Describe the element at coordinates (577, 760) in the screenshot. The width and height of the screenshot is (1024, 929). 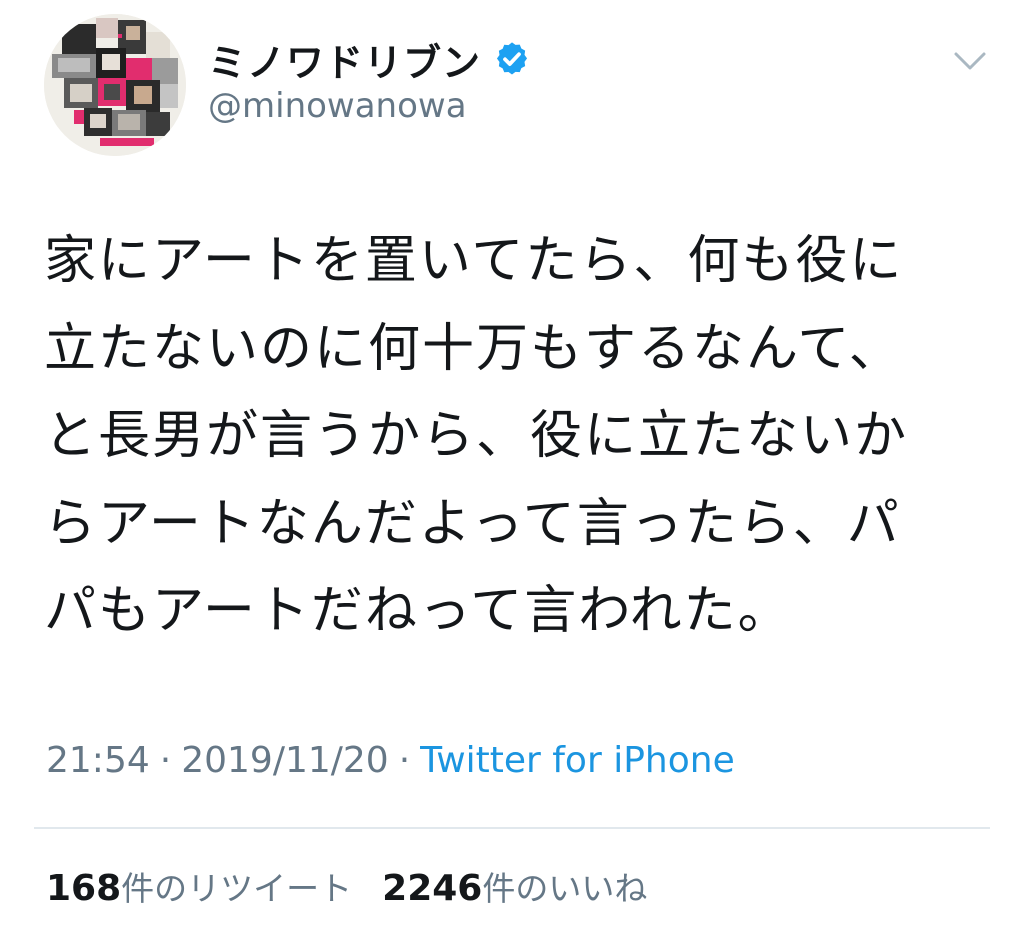
I see `tweet-source-link: Twitter for iPhone` at that location.